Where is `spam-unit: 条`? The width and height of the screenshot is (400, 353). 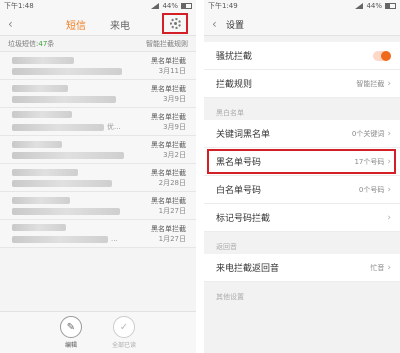
spam-unit: 条 is located at coordinates (51, 43).